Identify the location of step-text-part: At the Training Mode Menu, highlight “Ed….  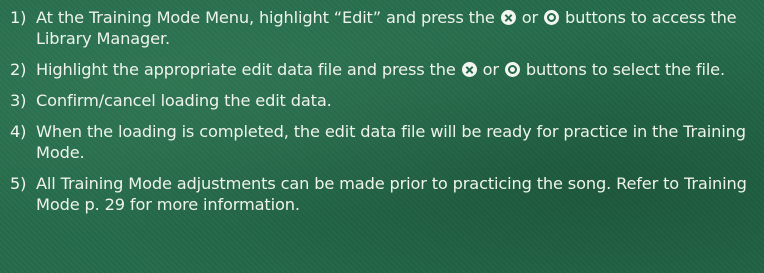
(265, 17).